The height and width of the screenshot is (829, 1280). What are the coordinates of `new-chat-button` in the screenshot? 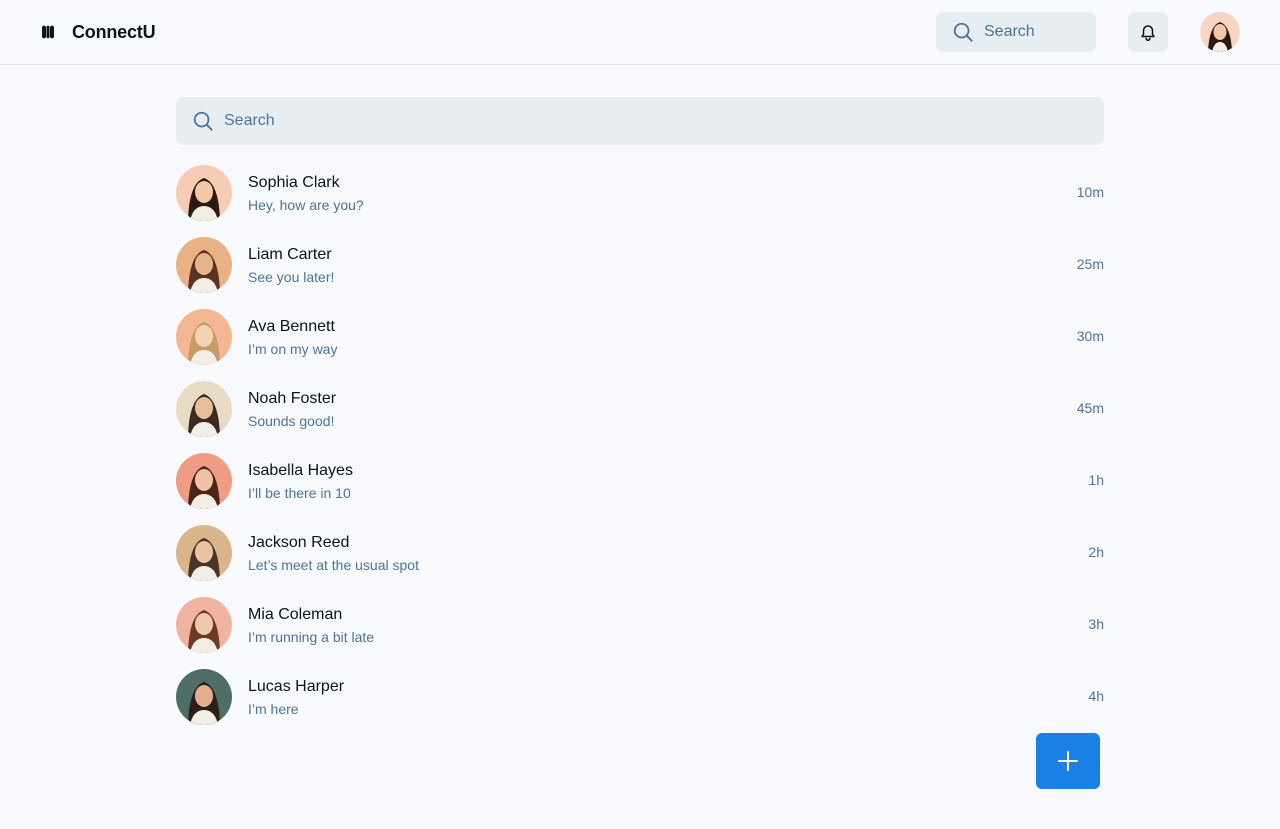 It's located at (1068, 761).